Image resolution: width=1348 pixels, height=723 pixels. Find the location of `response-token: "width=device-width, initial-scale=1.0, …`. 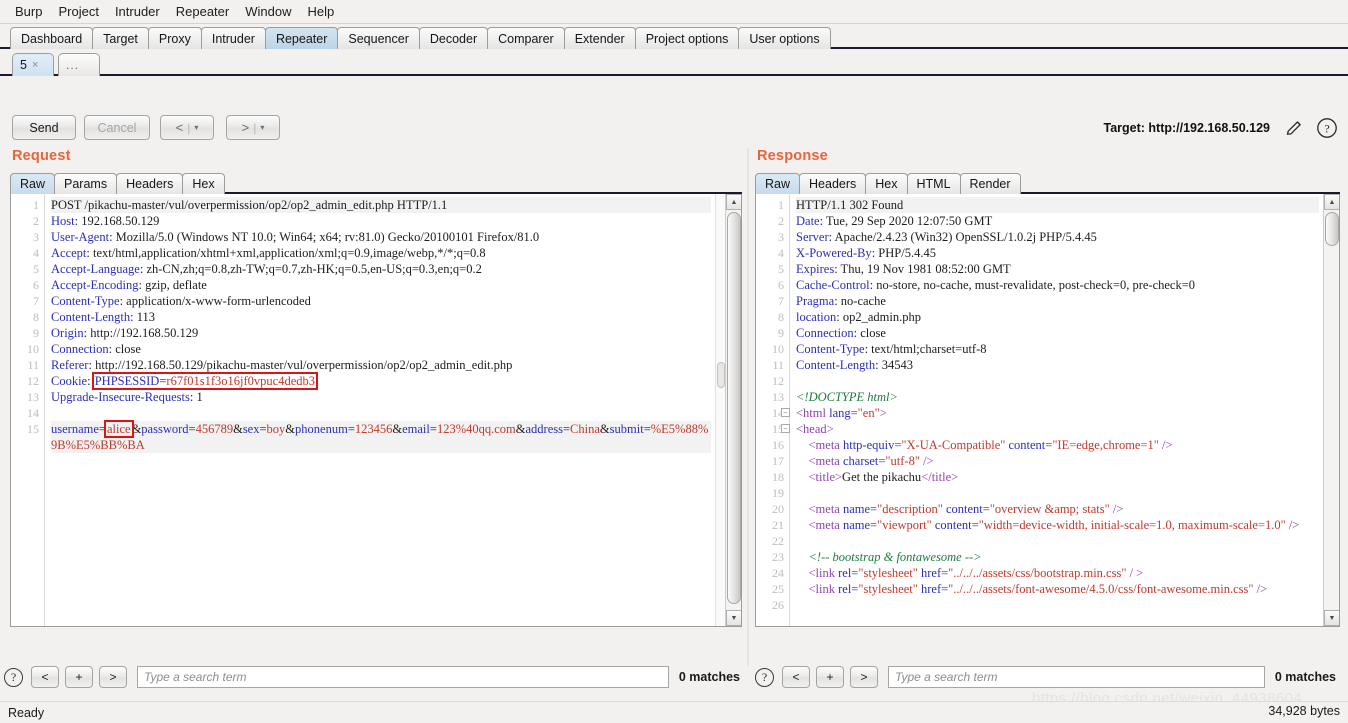

response-token: "width=device-width, initial-scale=1.0, … is located at coordinates (1132, 525).